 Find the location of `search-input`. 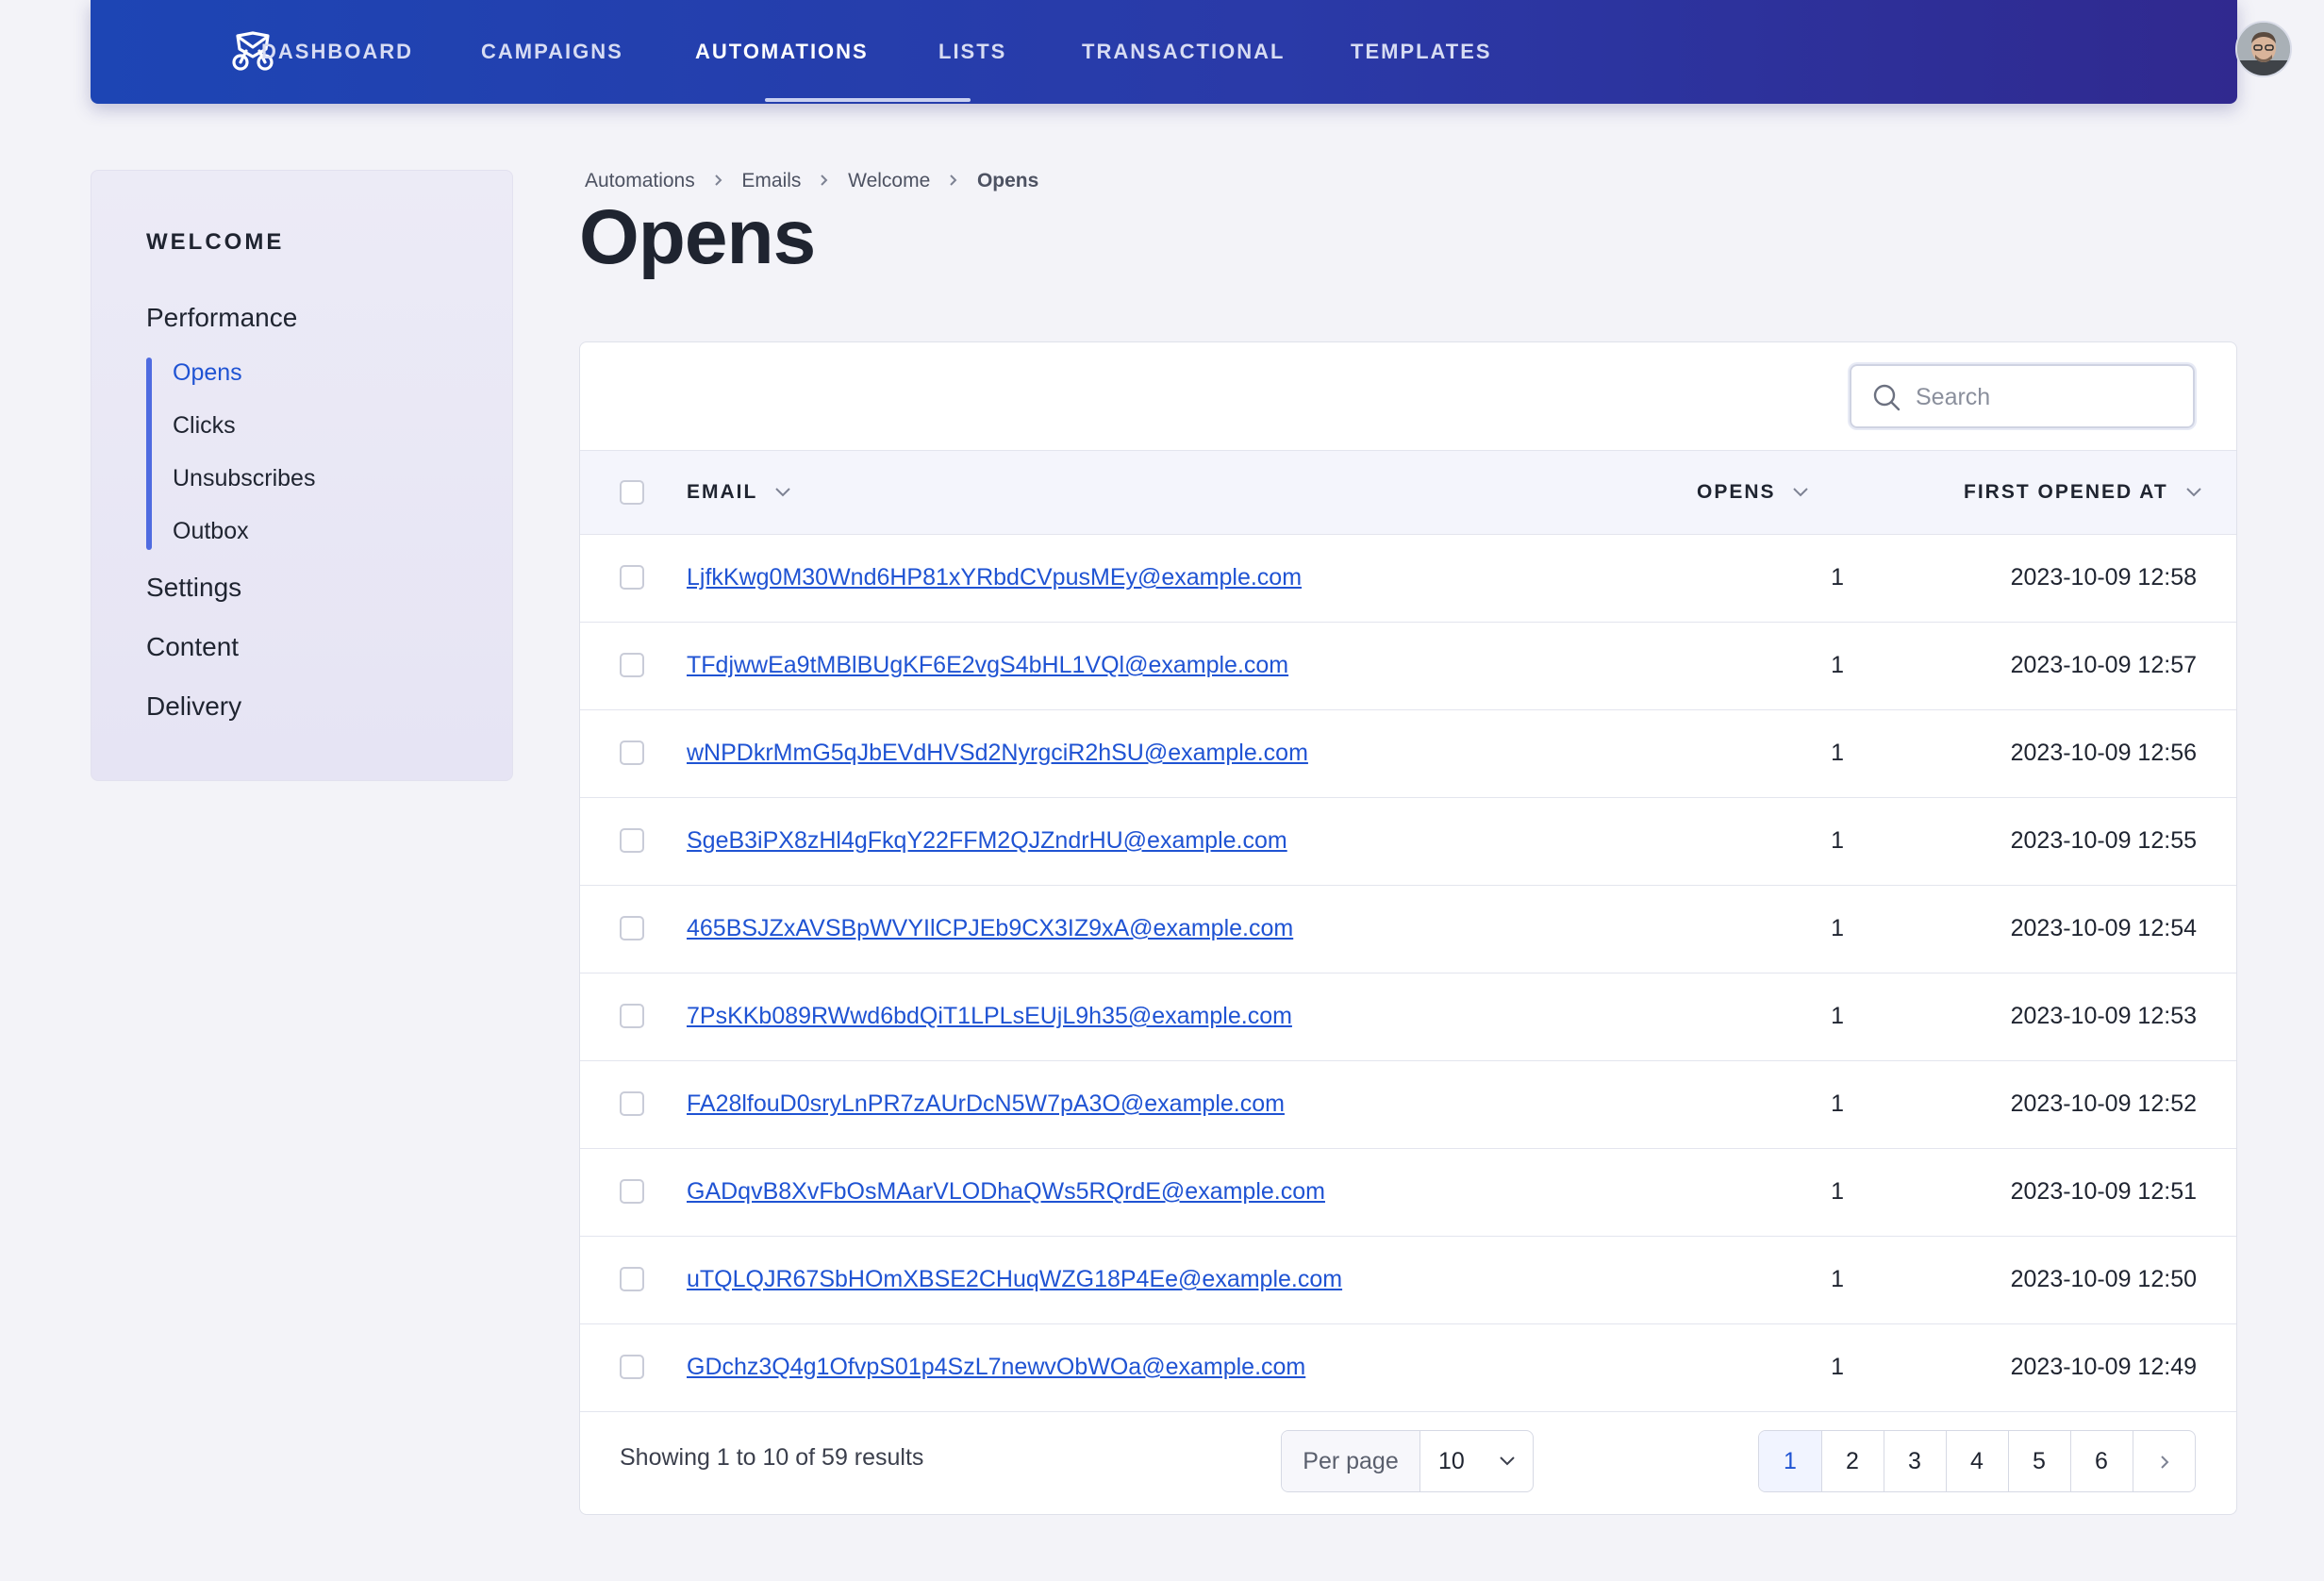

search-input is located at coordinates (2048, 397).